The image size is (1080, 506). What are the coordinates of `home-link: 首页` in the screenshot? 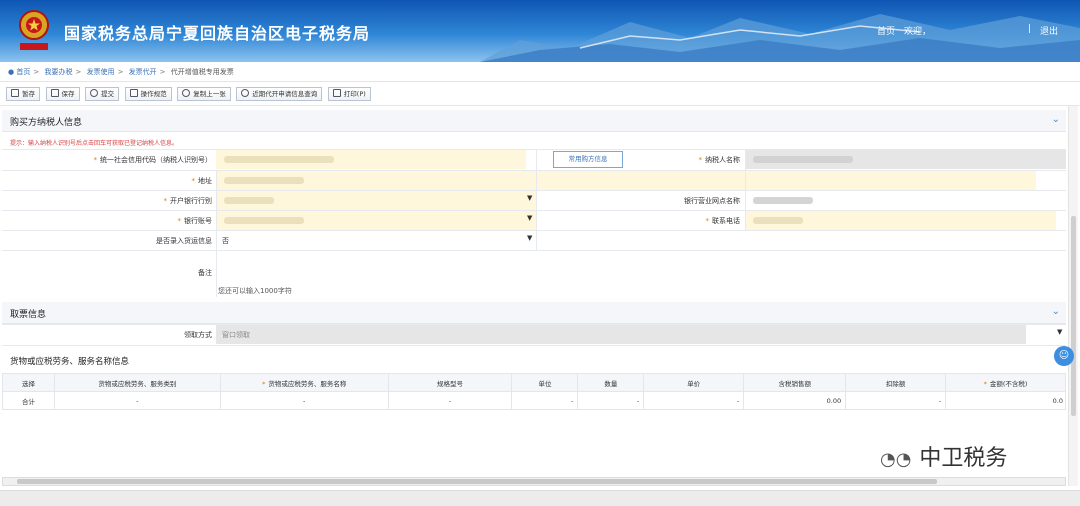 It's located at (886, 30).